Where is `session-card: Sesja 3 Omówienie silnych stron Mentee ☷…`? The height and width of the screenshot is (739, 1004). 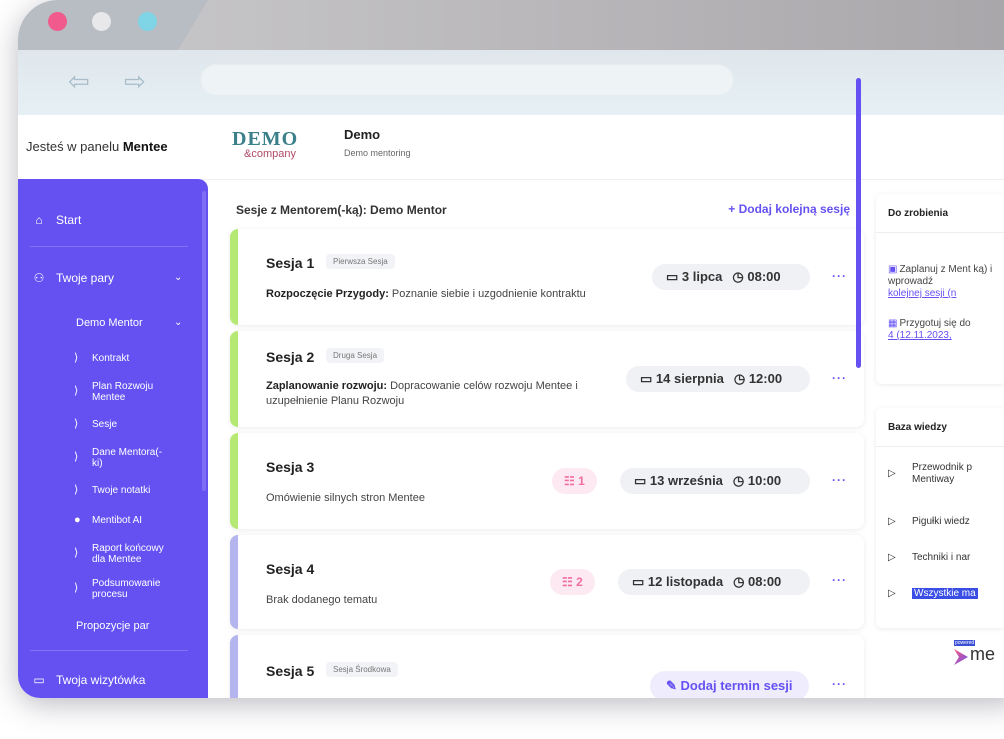
session-card: Sesja 3 Omówienie silnych stron Mentee ☷… is located at coordinates (547, 481).